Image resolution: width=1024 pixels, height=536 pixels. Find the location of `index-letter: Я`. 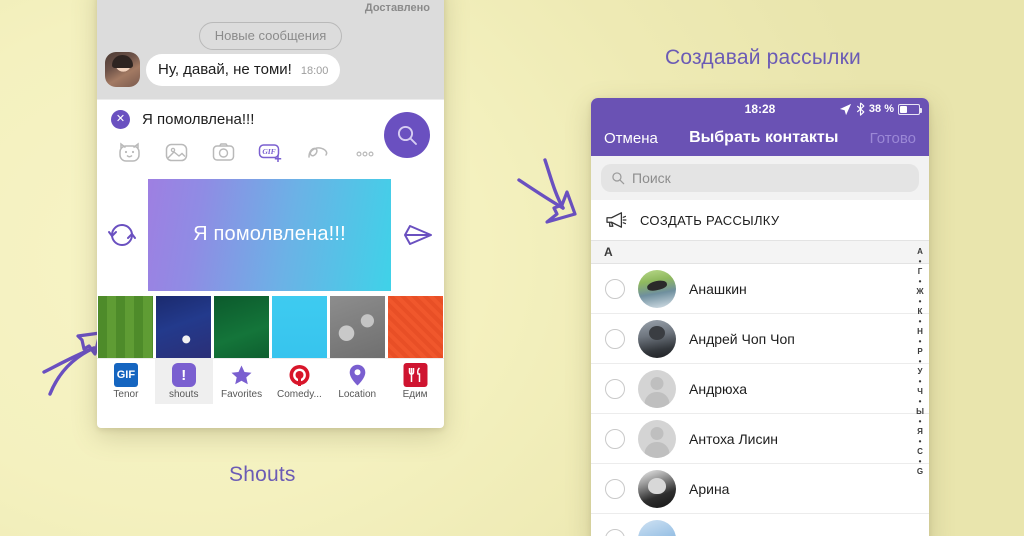

index-letter: Я is located at coordinates (920, 432).